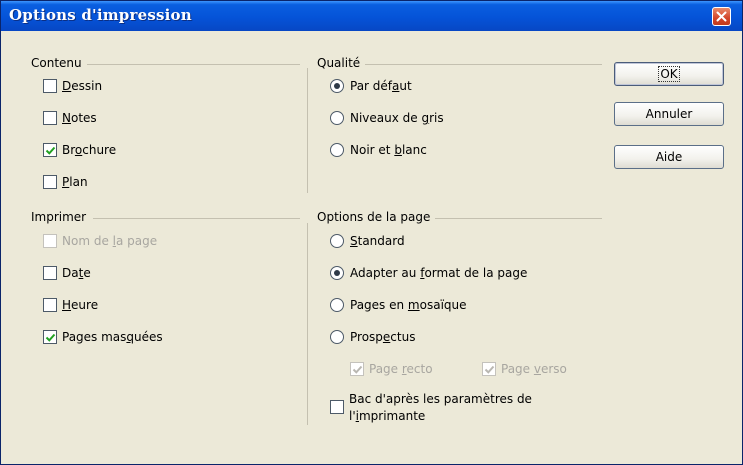 Image resolution: width=743 pixels, height=465 pixels. What do you see at coordinates (483, 64) in the screenshot?
I see `section-rule-qualite` at bounding box center [483, 64].